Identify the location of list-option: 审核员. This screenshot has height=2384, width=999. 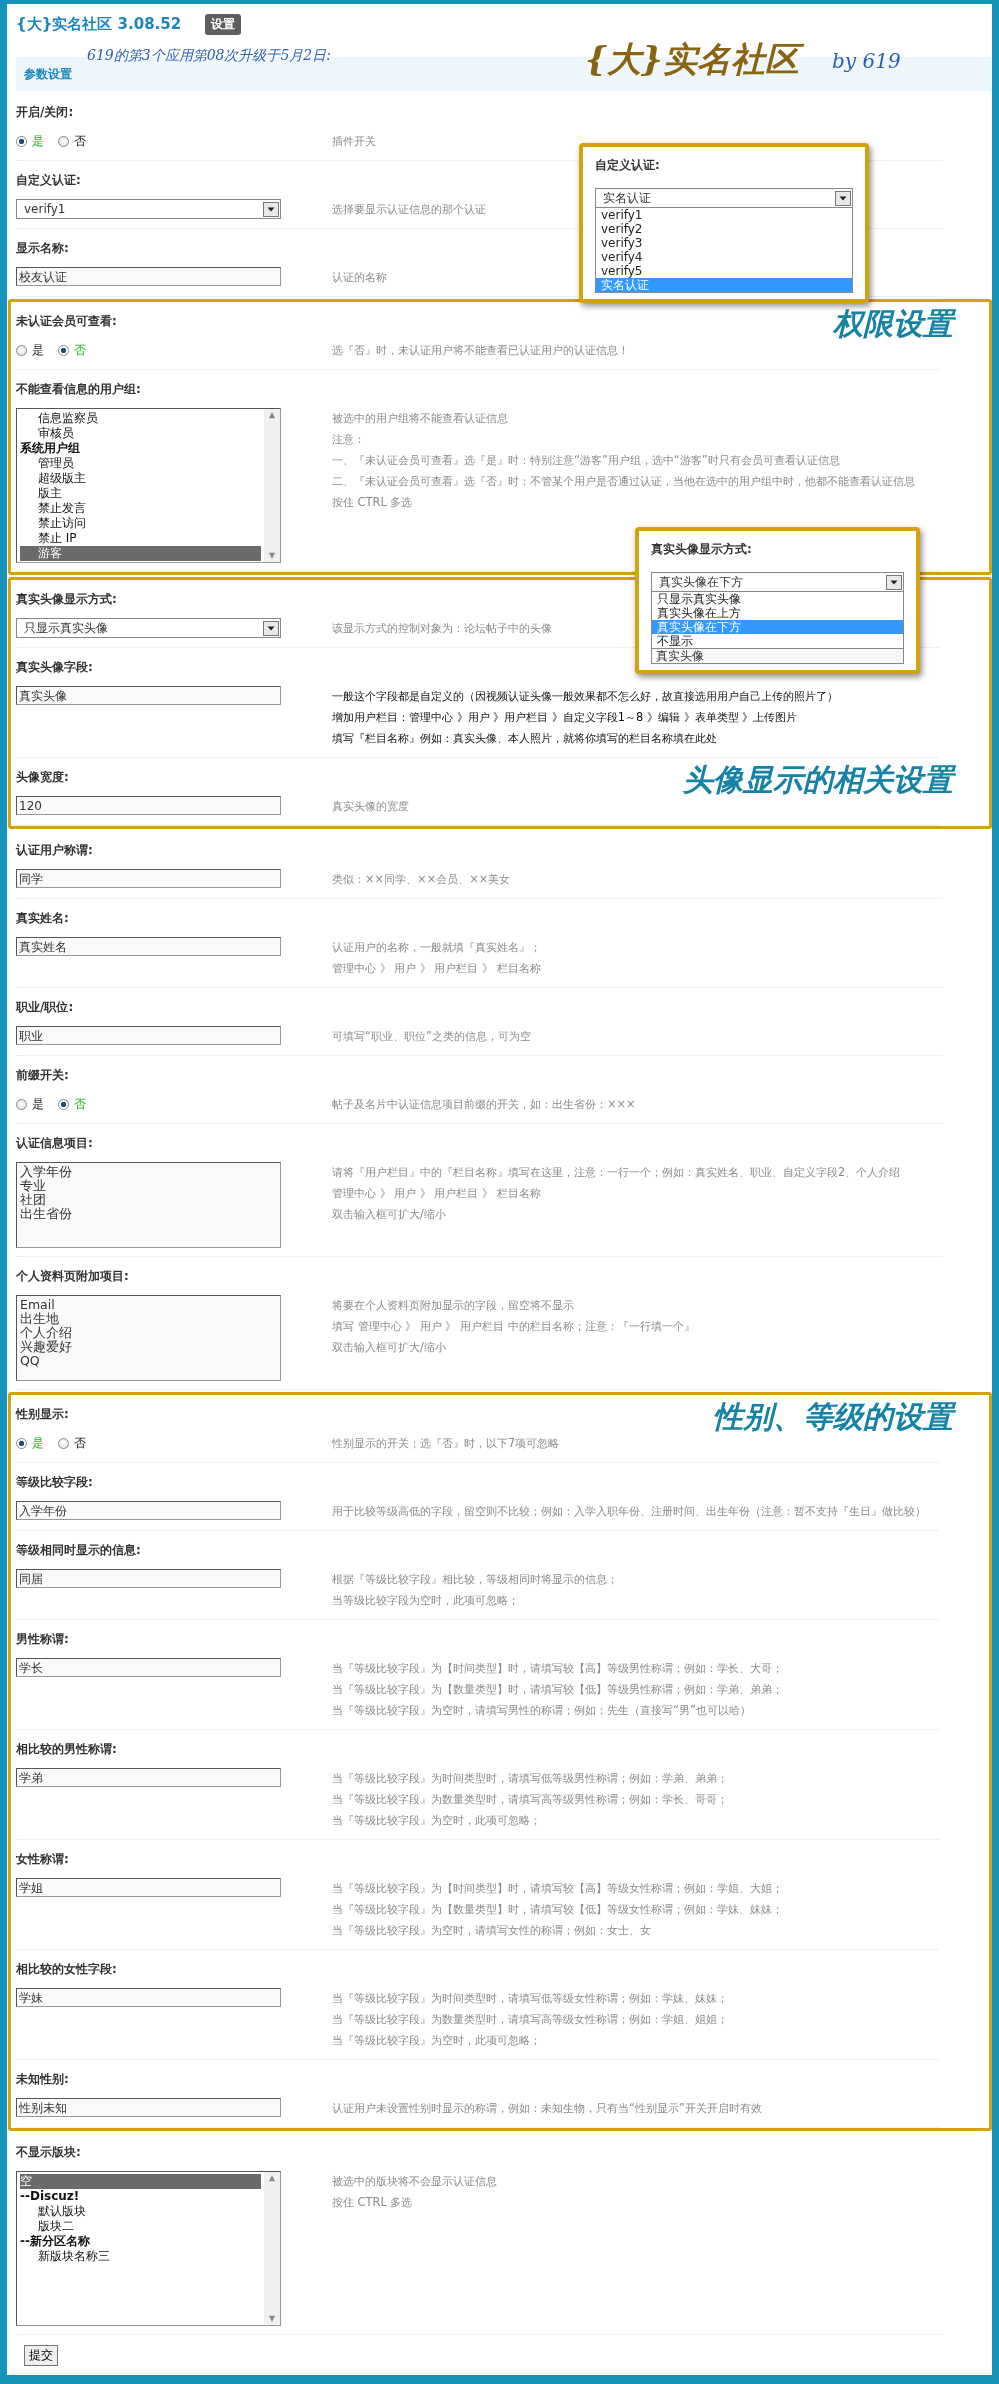
(140, 433).